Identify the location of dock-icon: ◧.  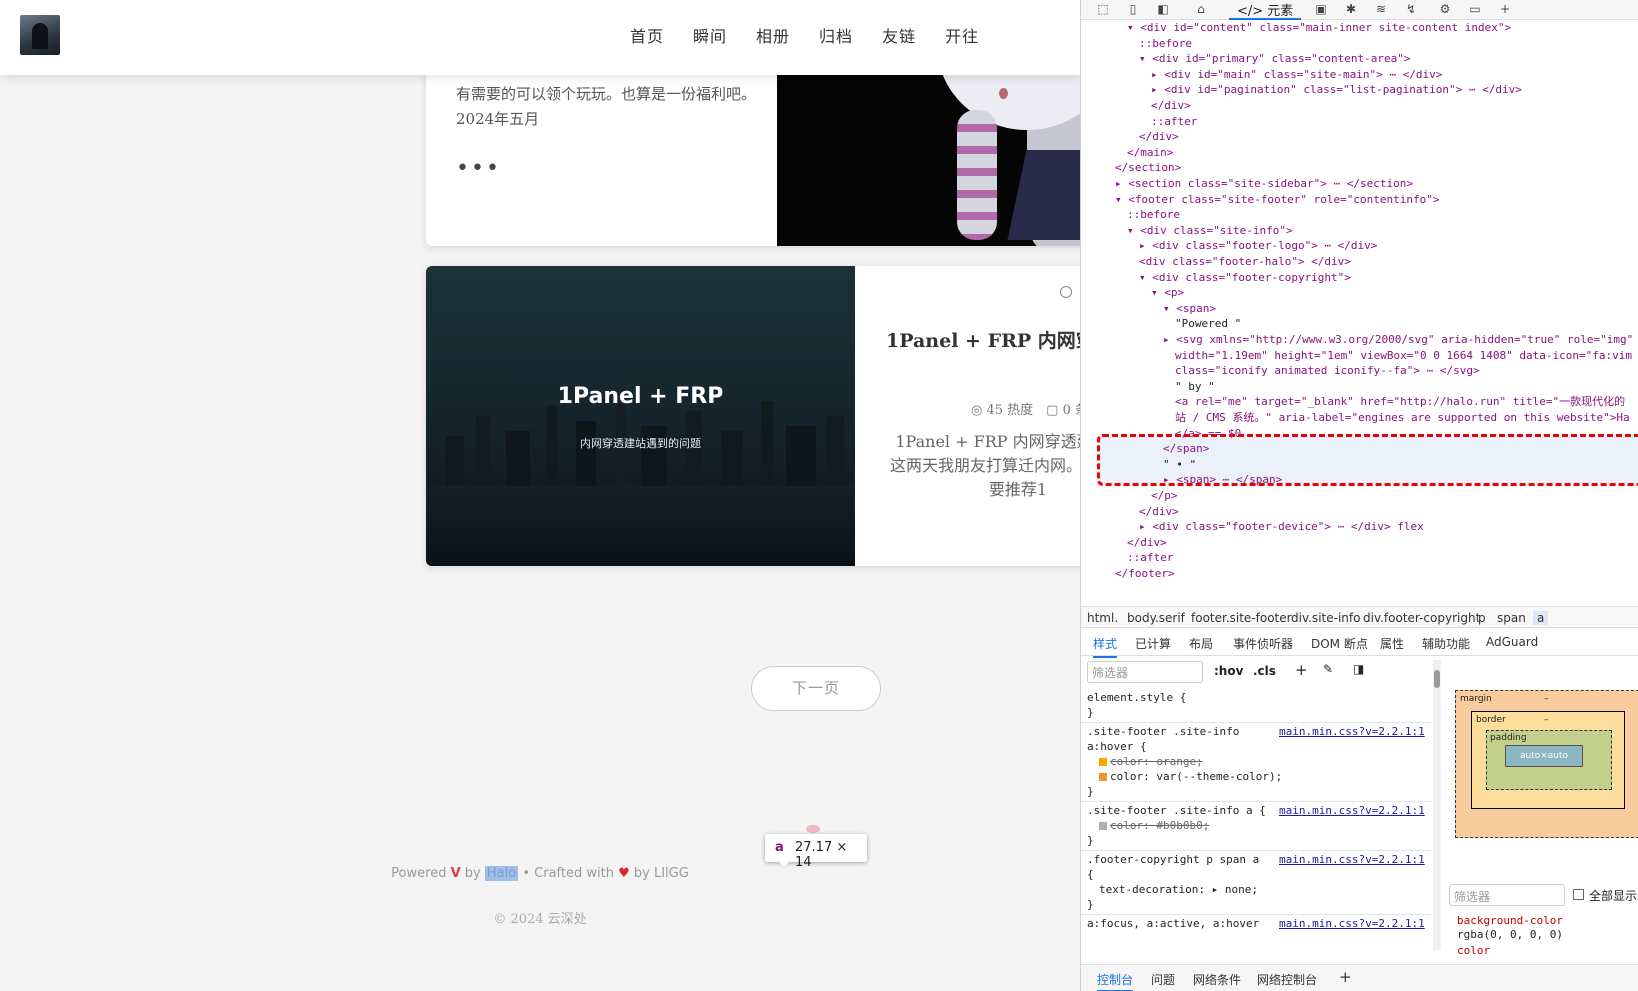
(1163, 9).